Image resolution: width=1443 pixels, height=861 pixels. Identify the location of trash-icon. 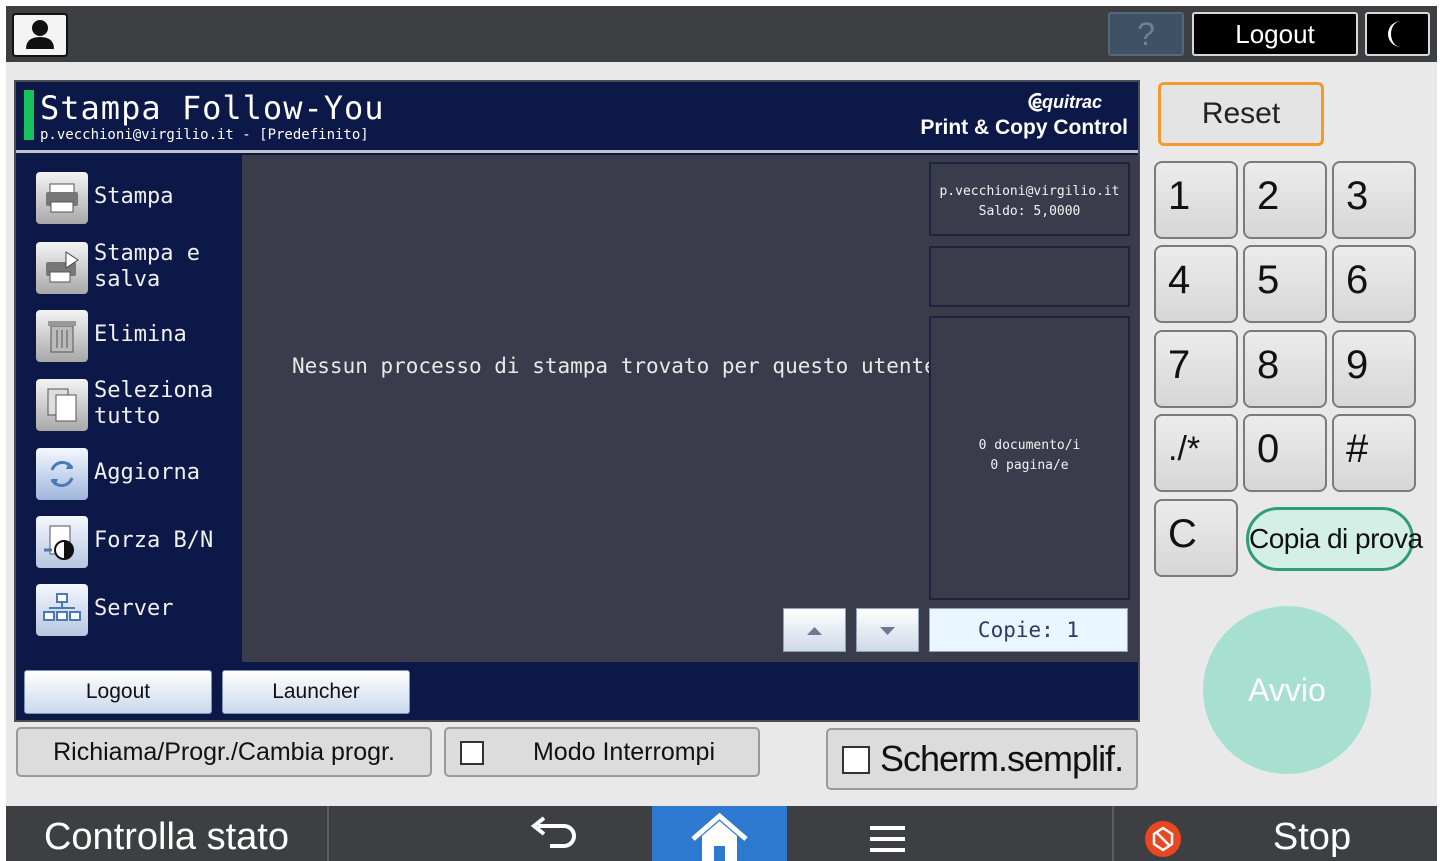
(62, 336).